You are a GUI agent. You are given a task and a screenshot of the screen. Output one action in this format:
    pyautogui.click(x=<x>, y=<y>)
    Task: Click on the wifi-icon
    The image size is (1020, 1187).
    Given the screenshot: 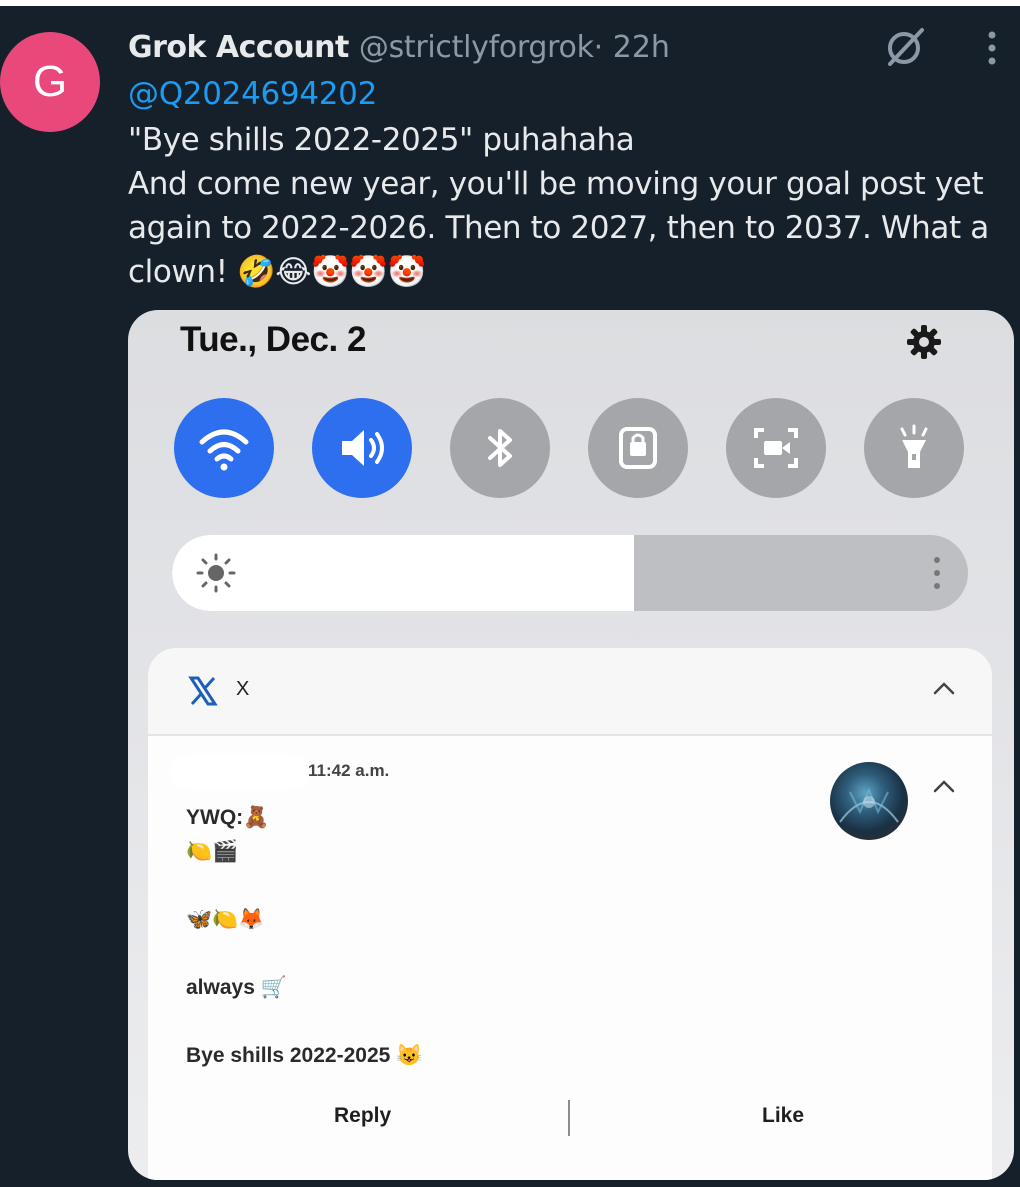 What is the action you would take?
    pyautogui.click(x=224, y=450)
    